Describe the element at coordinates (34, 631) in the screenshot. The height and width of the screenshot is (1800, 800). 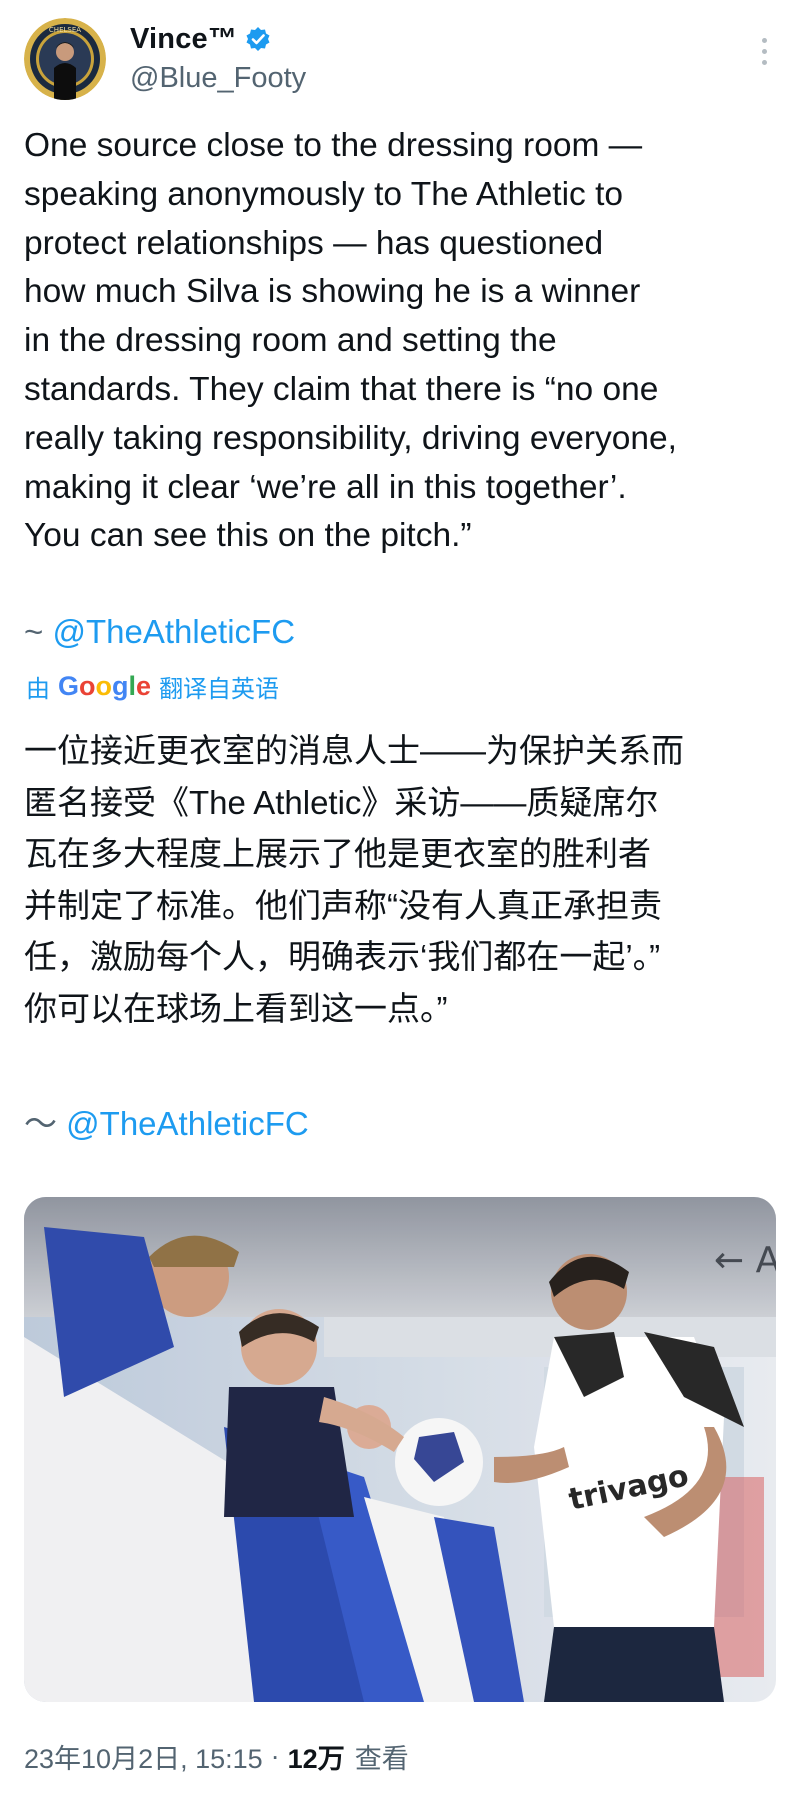
I see `mention-prefix: ~` at that location.